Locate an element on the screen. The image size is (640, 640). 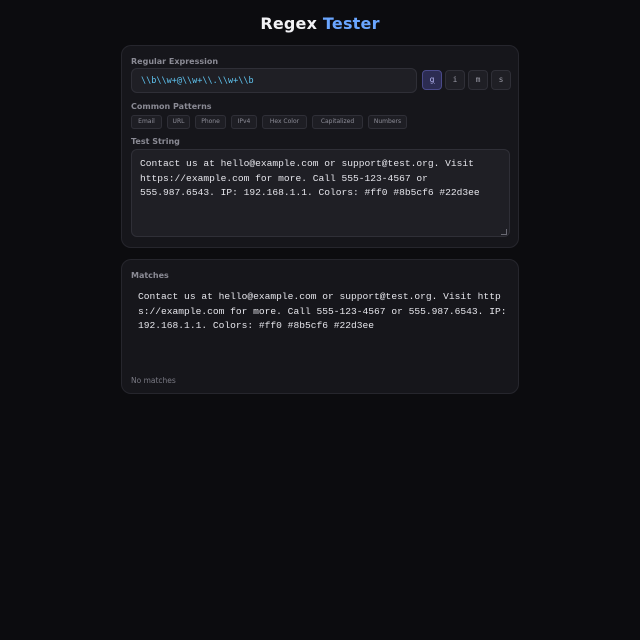
app-title: Regex Tester is located at coordinates (320, 23).